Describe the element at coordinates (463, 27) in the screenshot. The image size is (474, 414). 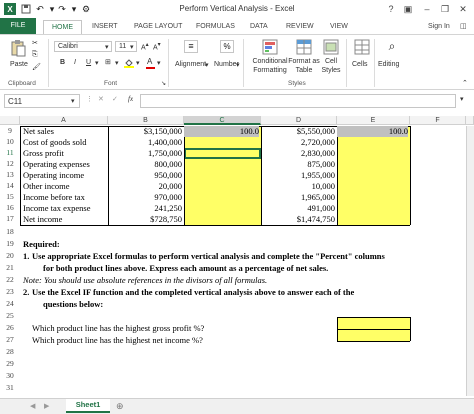
I see `account-icon: ◫` at that location.